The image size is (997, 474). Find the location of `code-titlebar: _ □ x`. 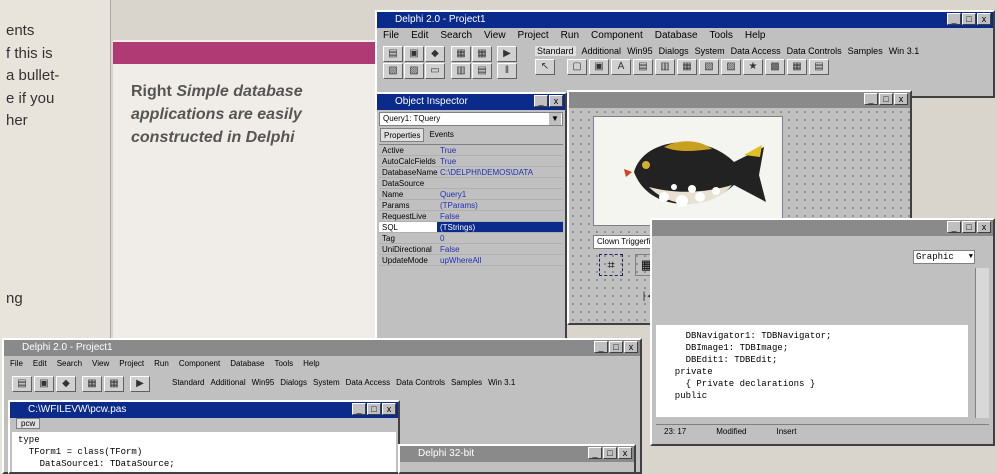

code-titlebar: _ □ x is located at coordinates (822, 228).